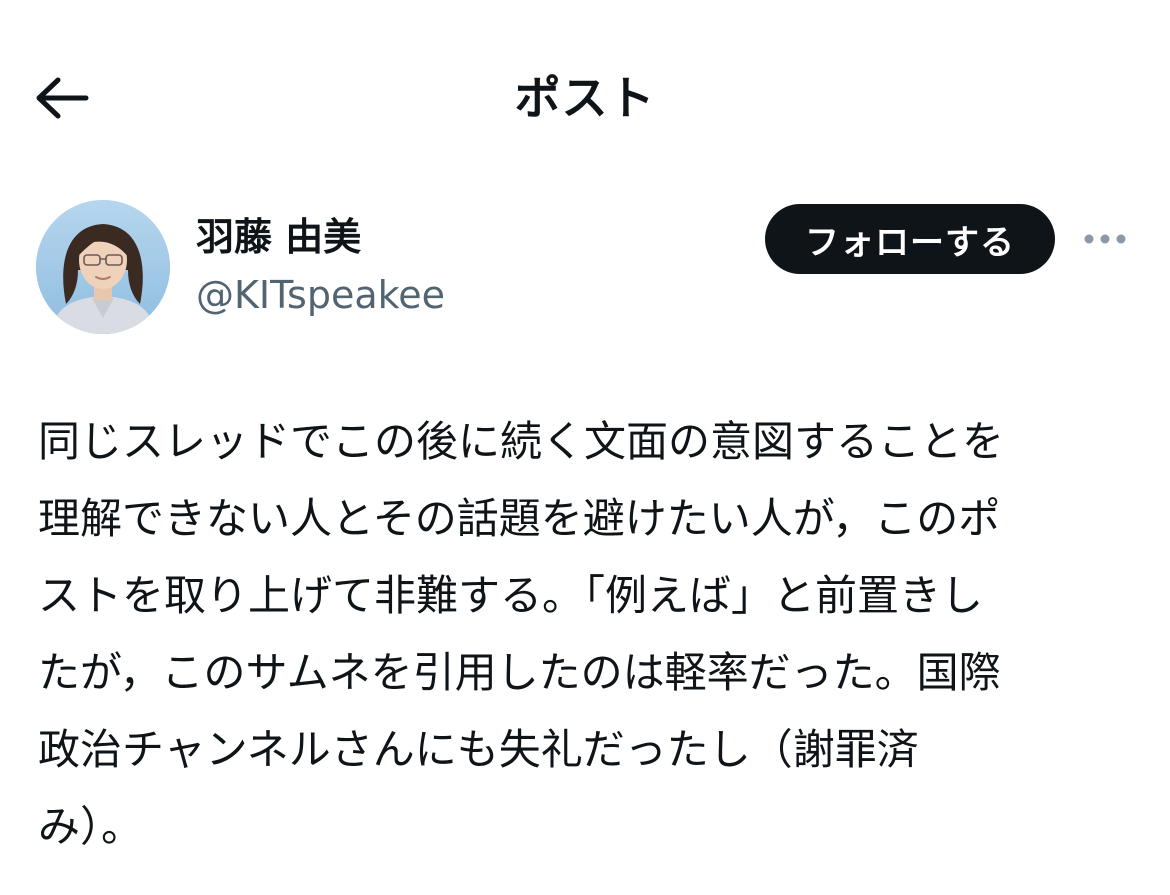 The width and height of the screenshot is (1170, 895). I want to click on user-avatar-image, so click(103, 267).